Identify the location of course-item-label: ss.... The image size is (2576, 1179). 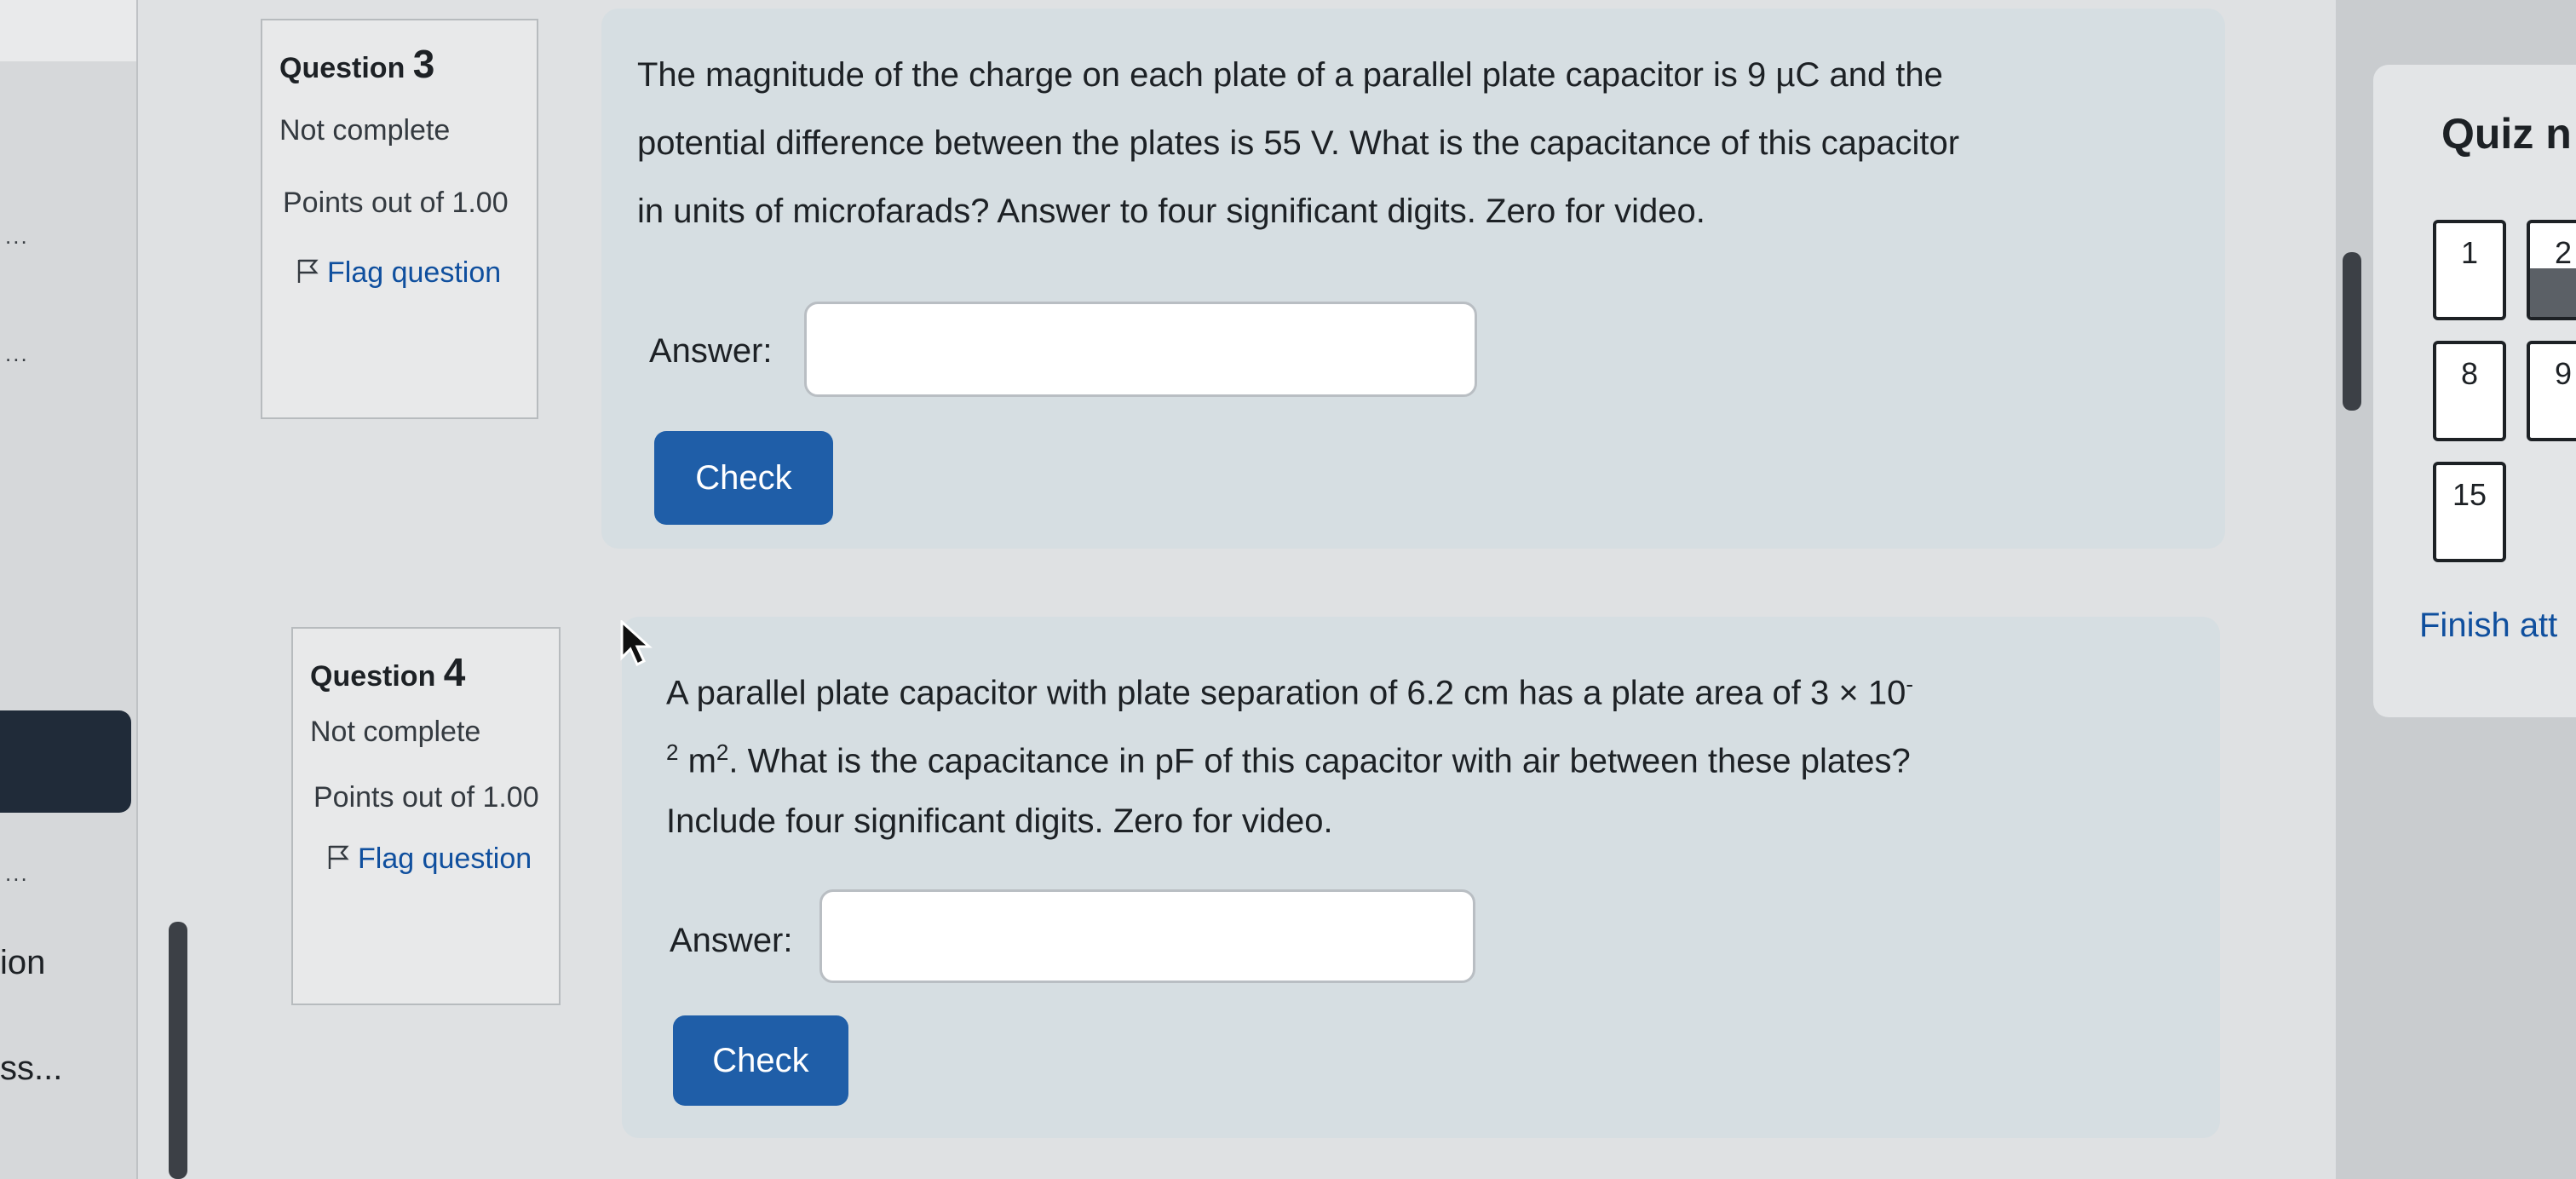
(31, 1069).